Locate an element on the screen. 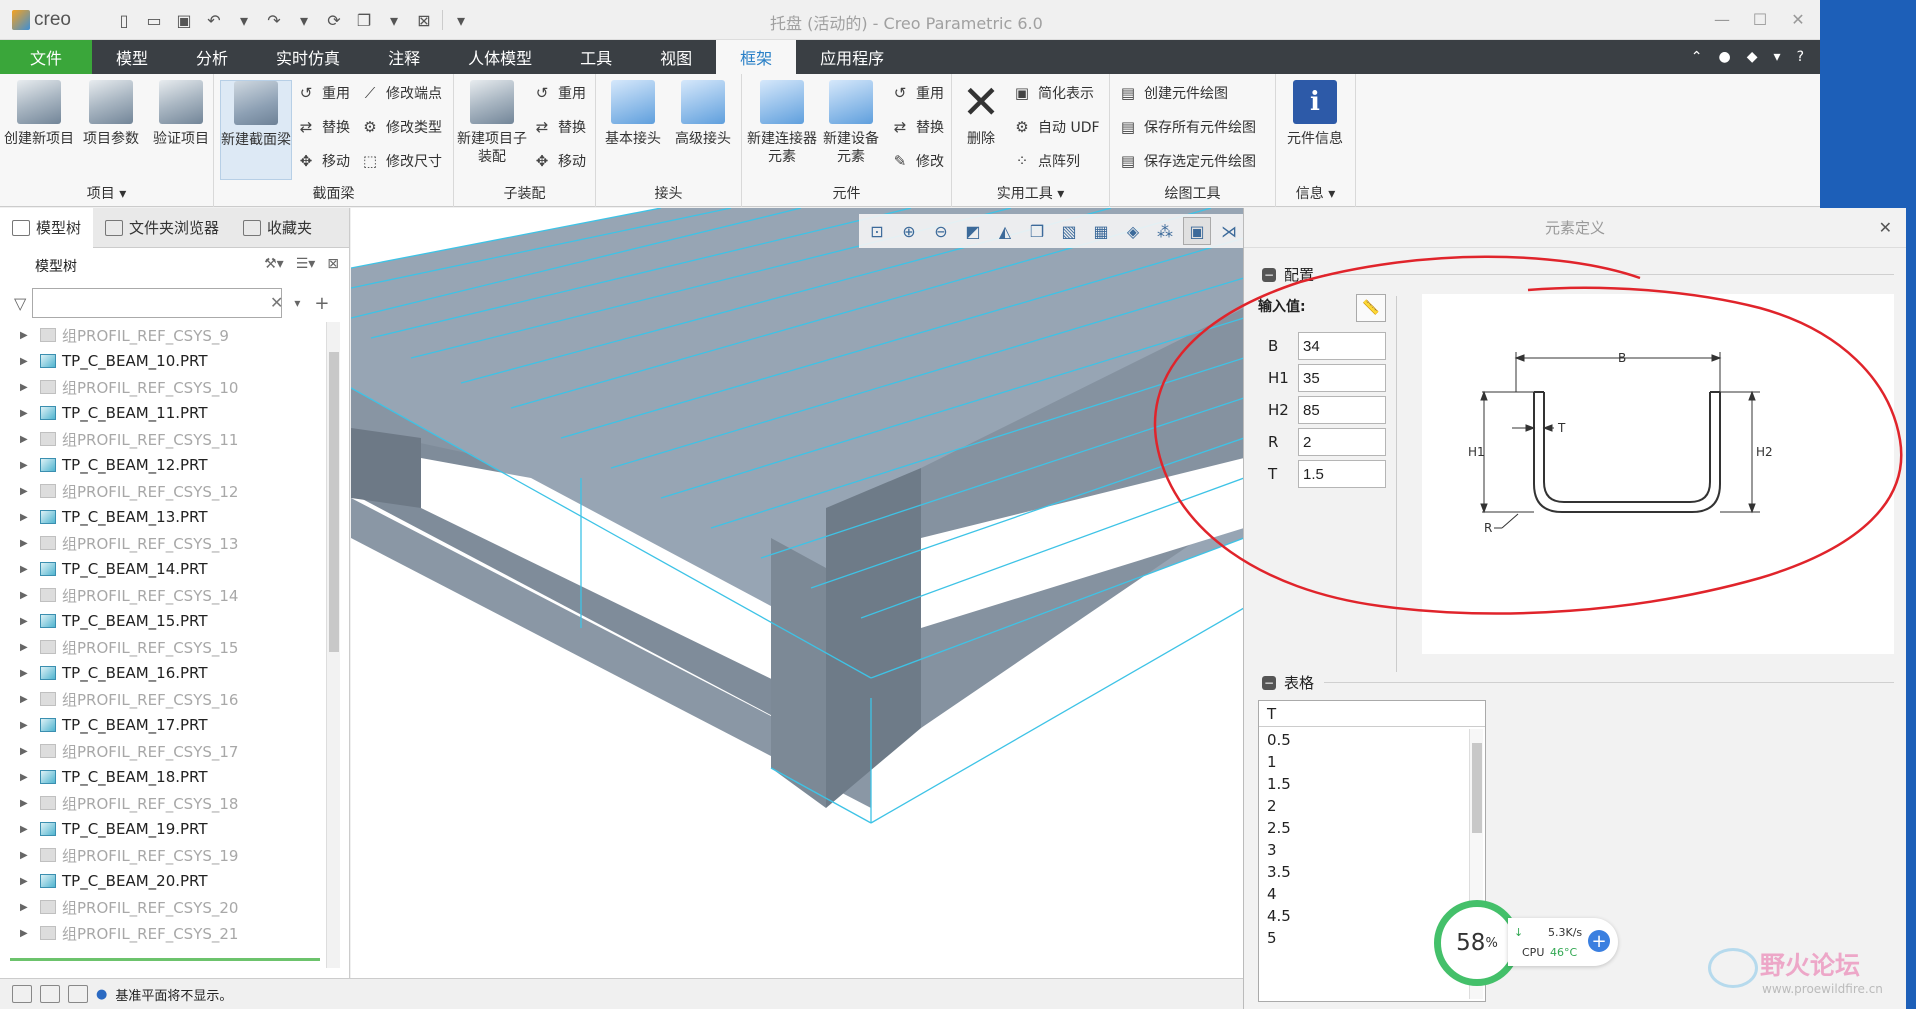  tree-item: ▶ 组PROFIL_REF_CSYS_13 is located at coordinates (165, 543).